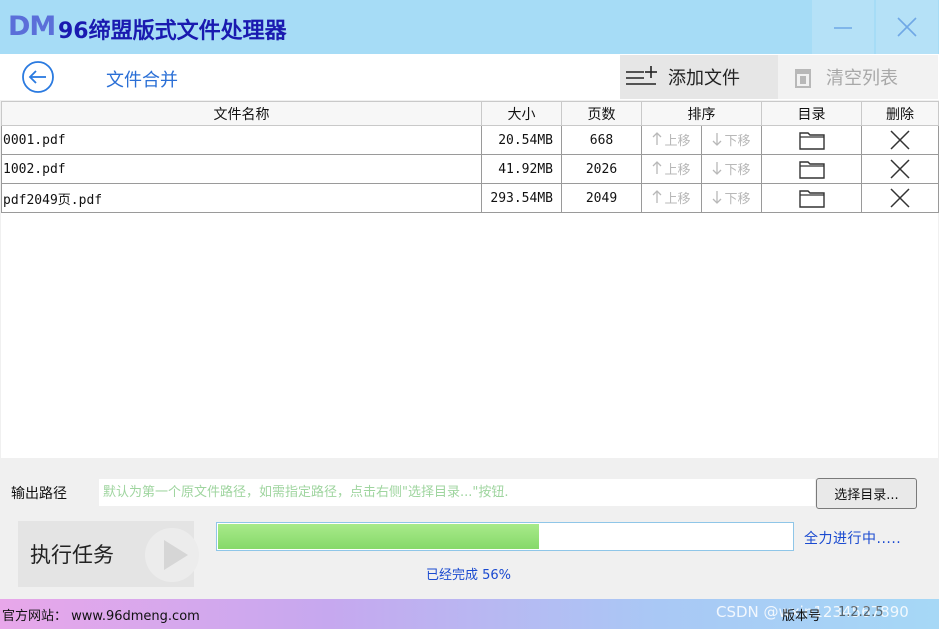  What do you see at coordinates (457, 492) in the screenshot?
I see `output-path-input` at bounding box center [457, 492].